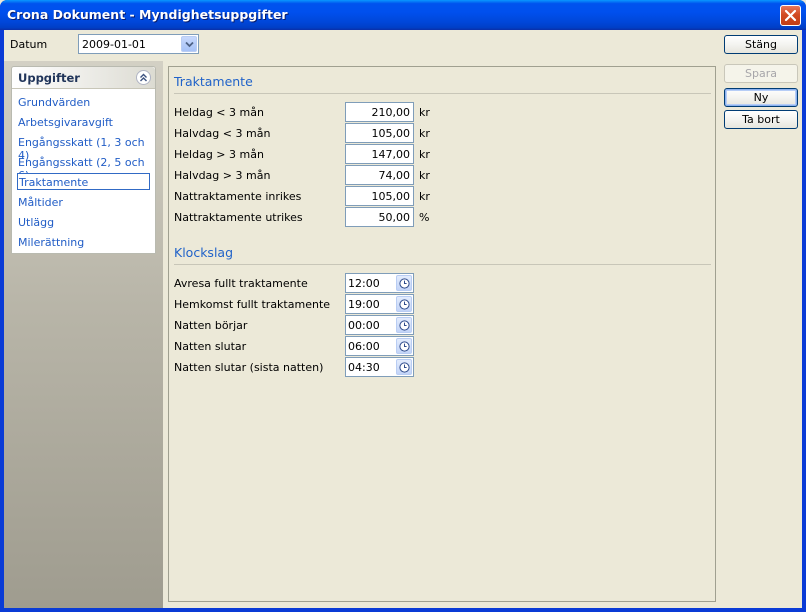 Image resolution: width=806 pixels, height=612 pixels. I want to click on field-label: Natten slutar (sista natten), so click(249, 367).